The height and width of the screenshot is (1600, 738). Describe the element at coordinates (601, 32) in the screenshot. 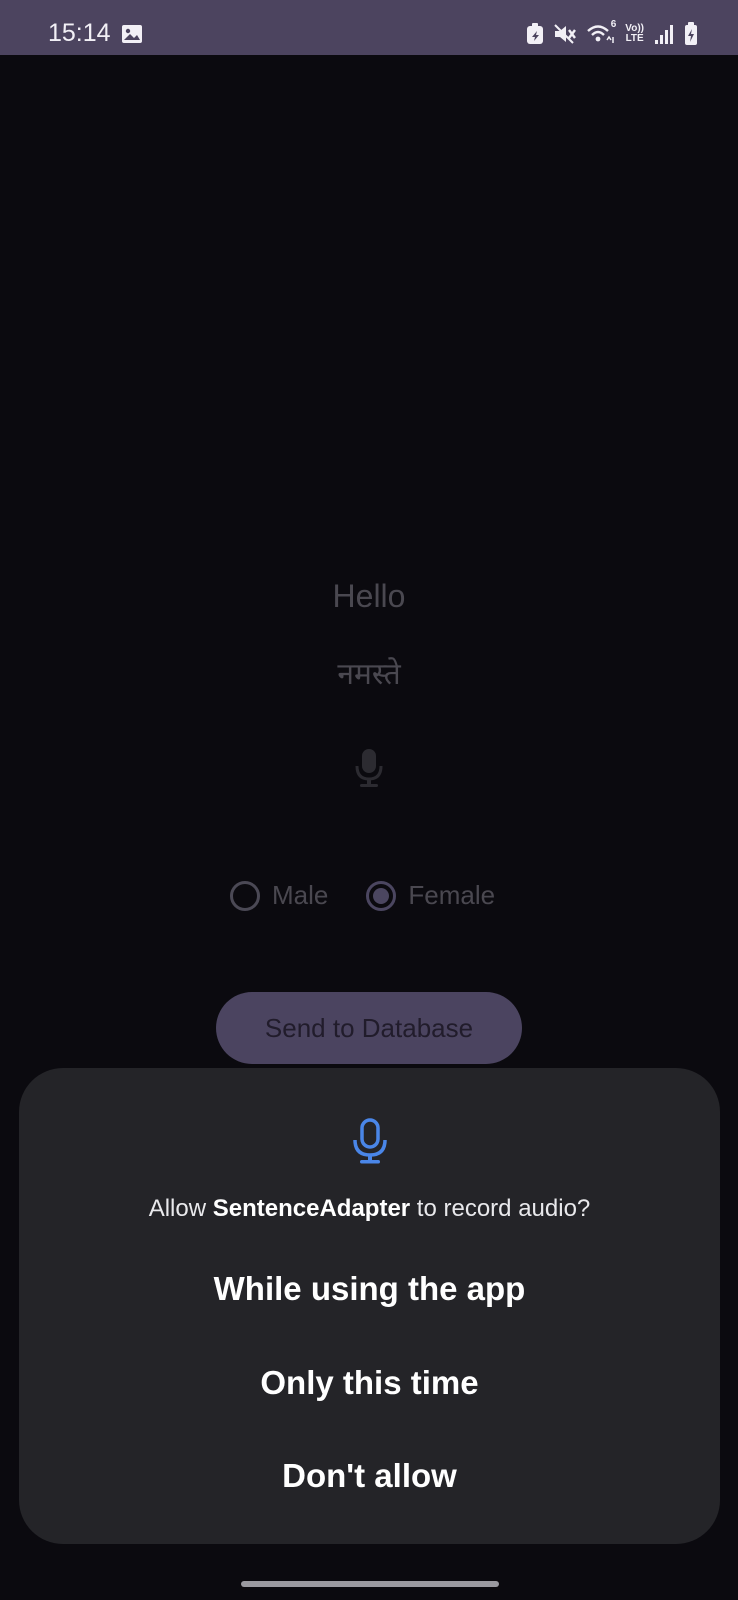

I see `wifi-icon: 6` at that location.